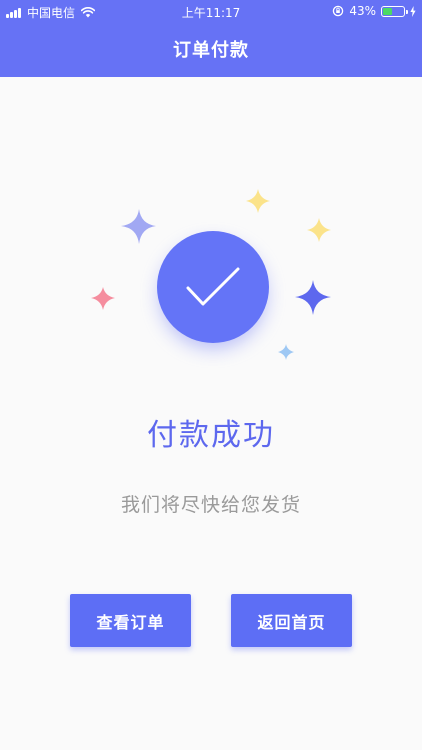 The width and height of the screenshot is (422, 750). What do you see at coordinates (210, 505) in the screenshot?
I see `payment-success-subtitle: 我们将尽快给您发货` at bounding box center [210, 505].